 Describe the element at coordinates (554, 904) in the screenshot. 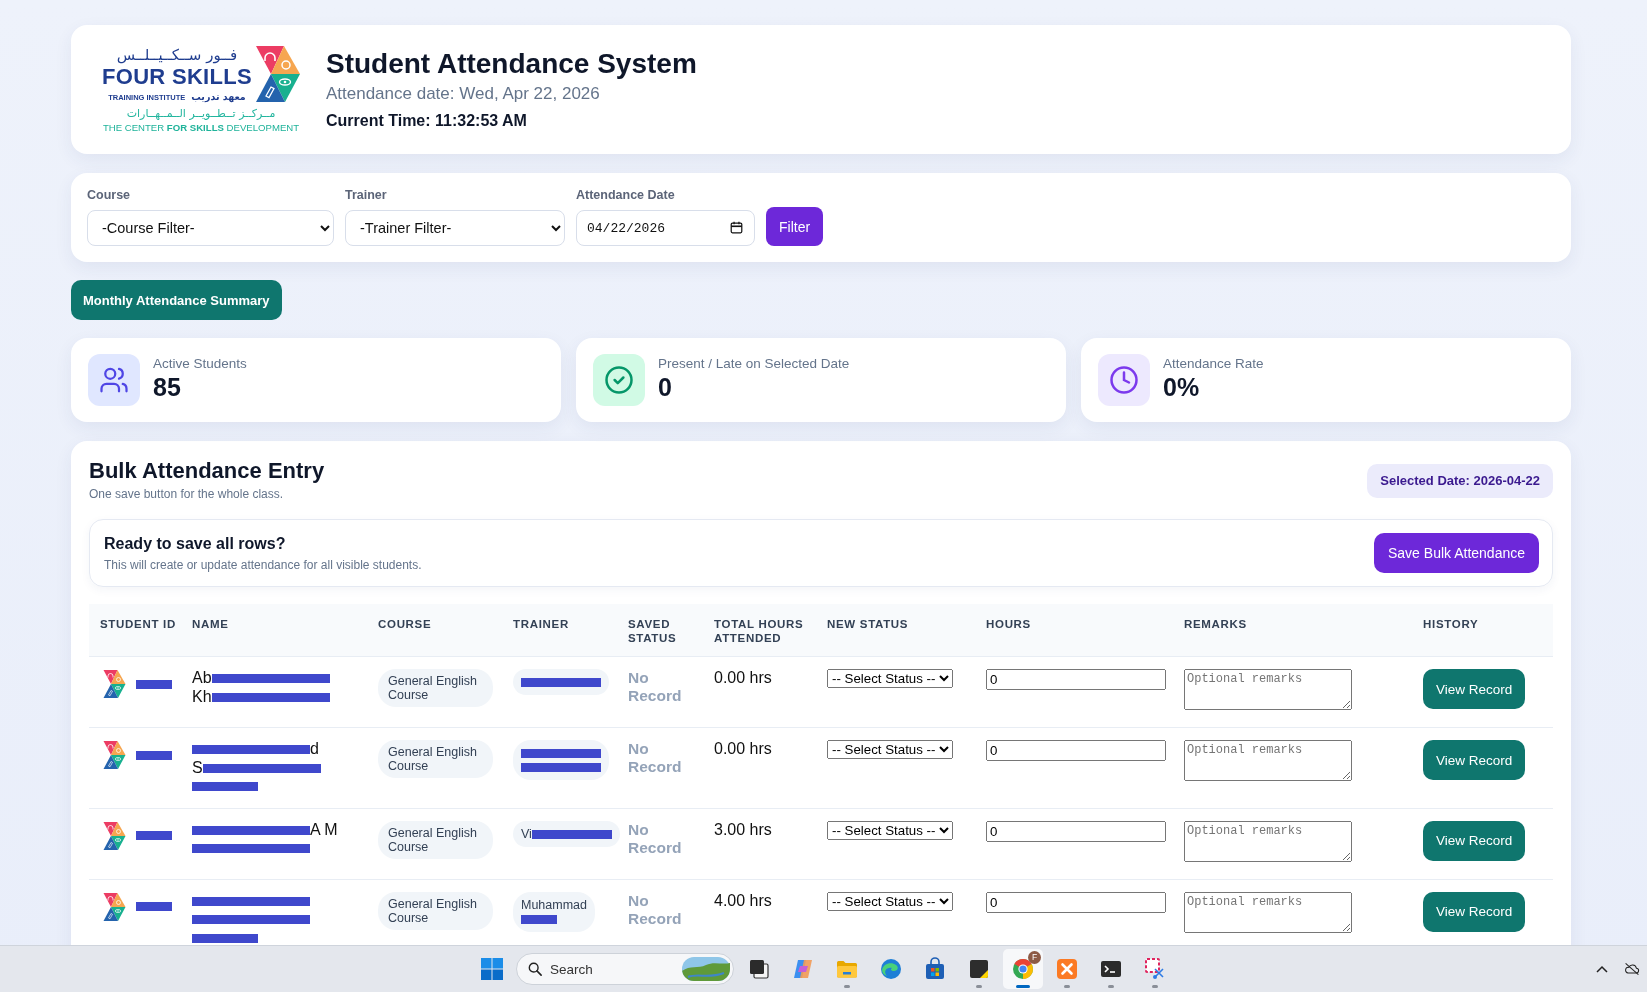

I see `trainer-name: Muhammad` at that location.